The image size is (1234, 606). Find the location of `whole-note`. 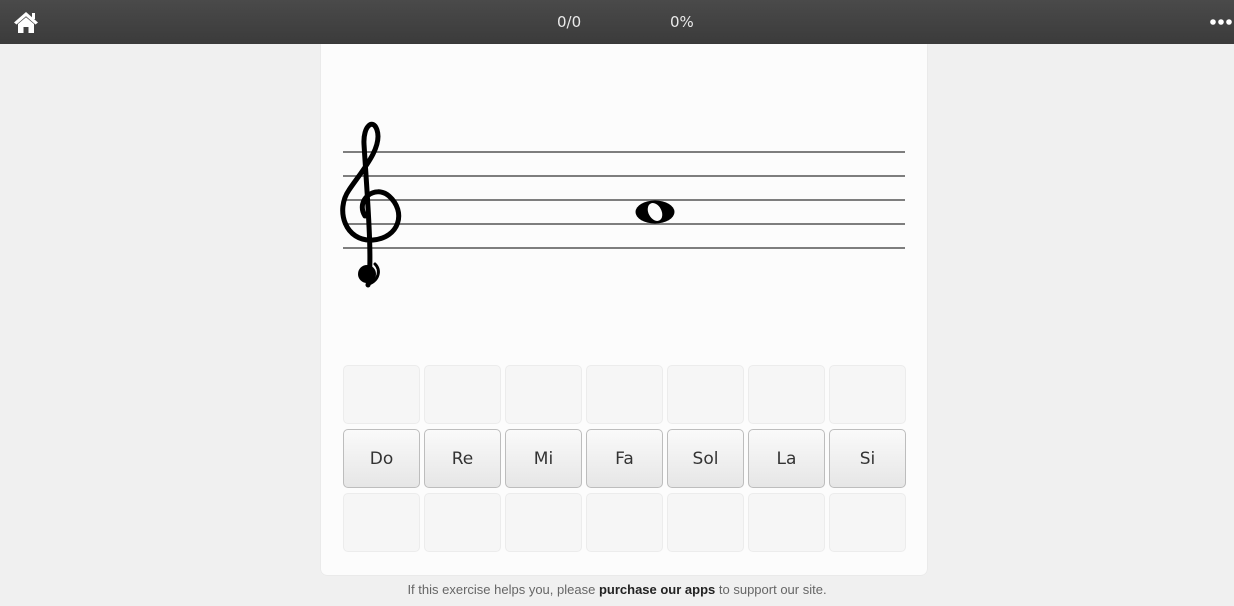

whole-note is located at coordinates (655, 212).